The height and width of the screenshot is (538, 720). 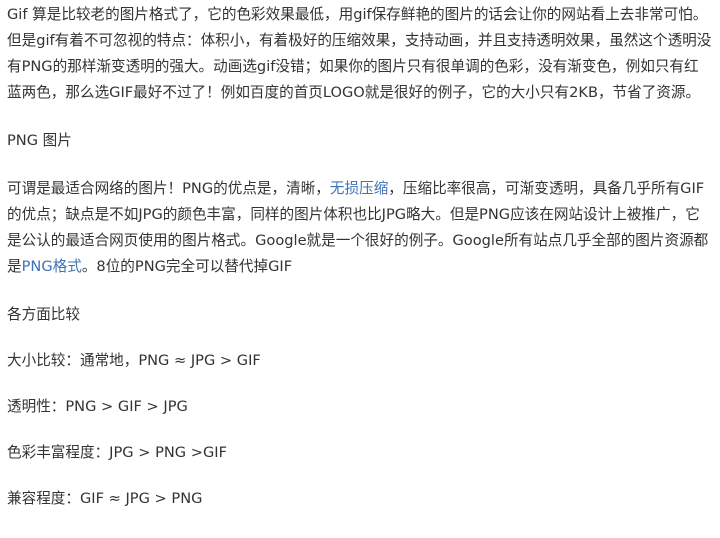 What do you see at coordinates (359, 188) in the screenshot?
I see `lossless-compression-link: 无损压缩` at bounding box center [359, 188].